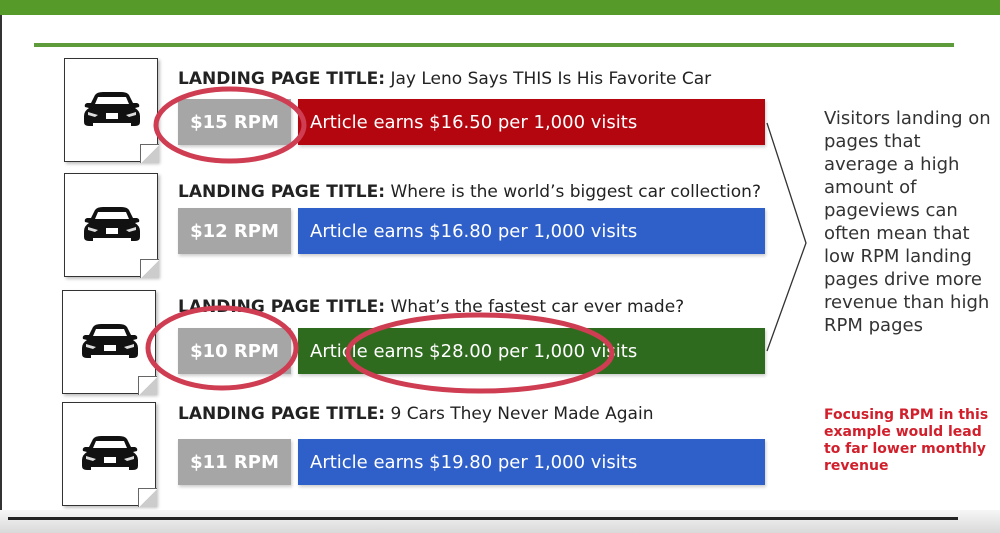  Describe the element at coordinates (531, 231) in the screenshot. I see `earnings-bar: Article earns $16.80 per 1,000 visits` at that location.